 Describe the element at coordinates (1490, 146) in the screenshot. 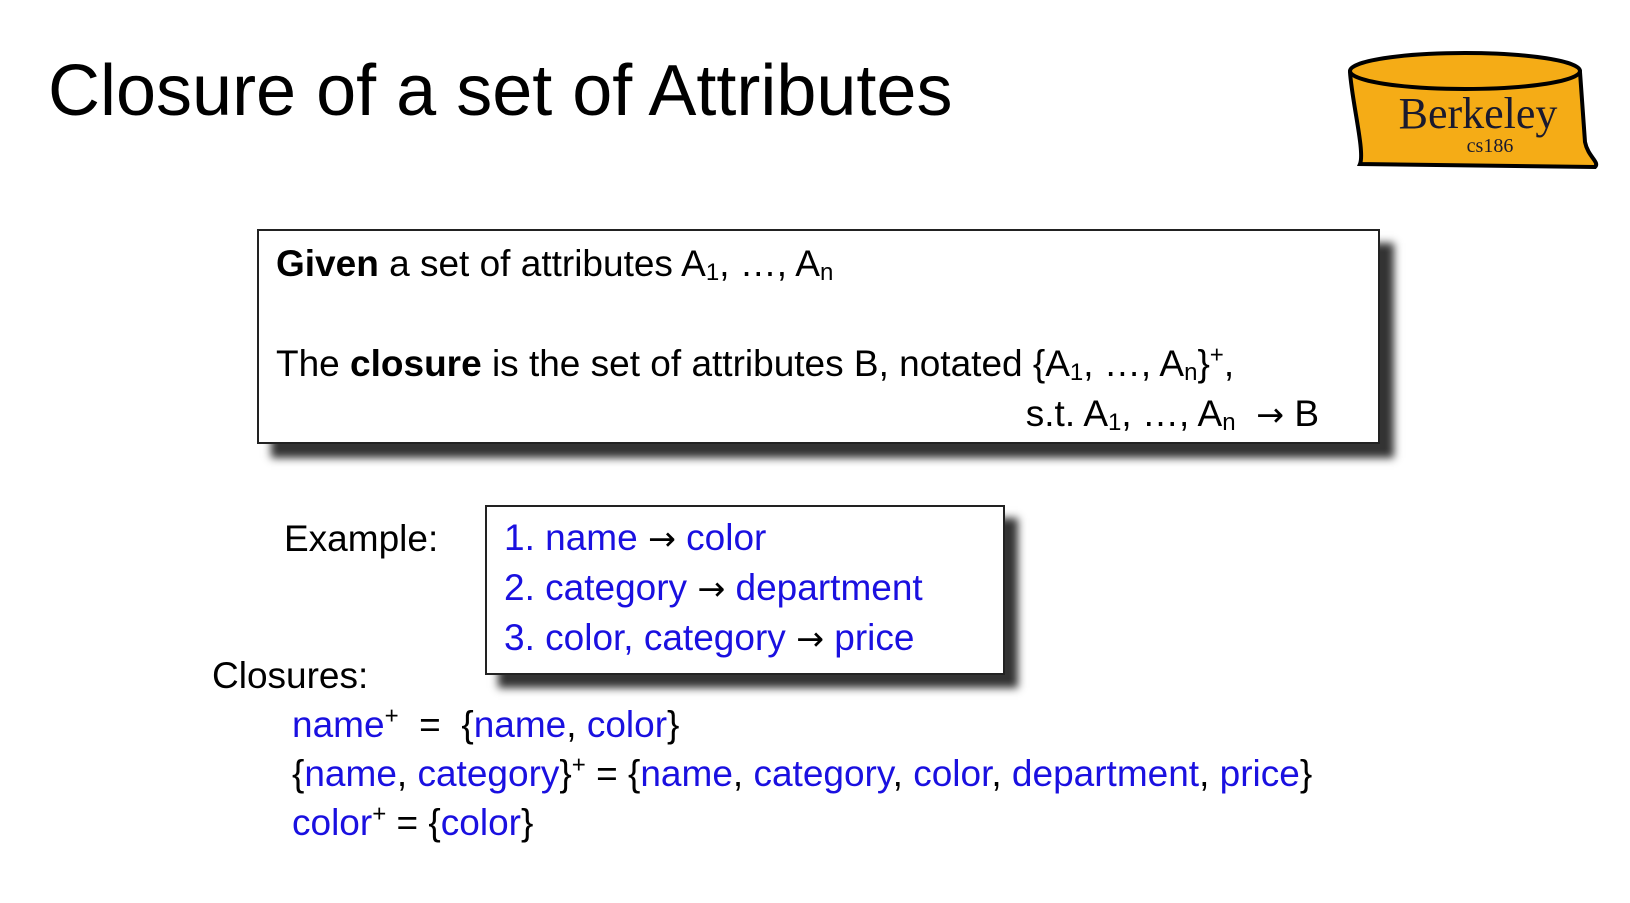

I see `logo-subtext: cs186` at that location.